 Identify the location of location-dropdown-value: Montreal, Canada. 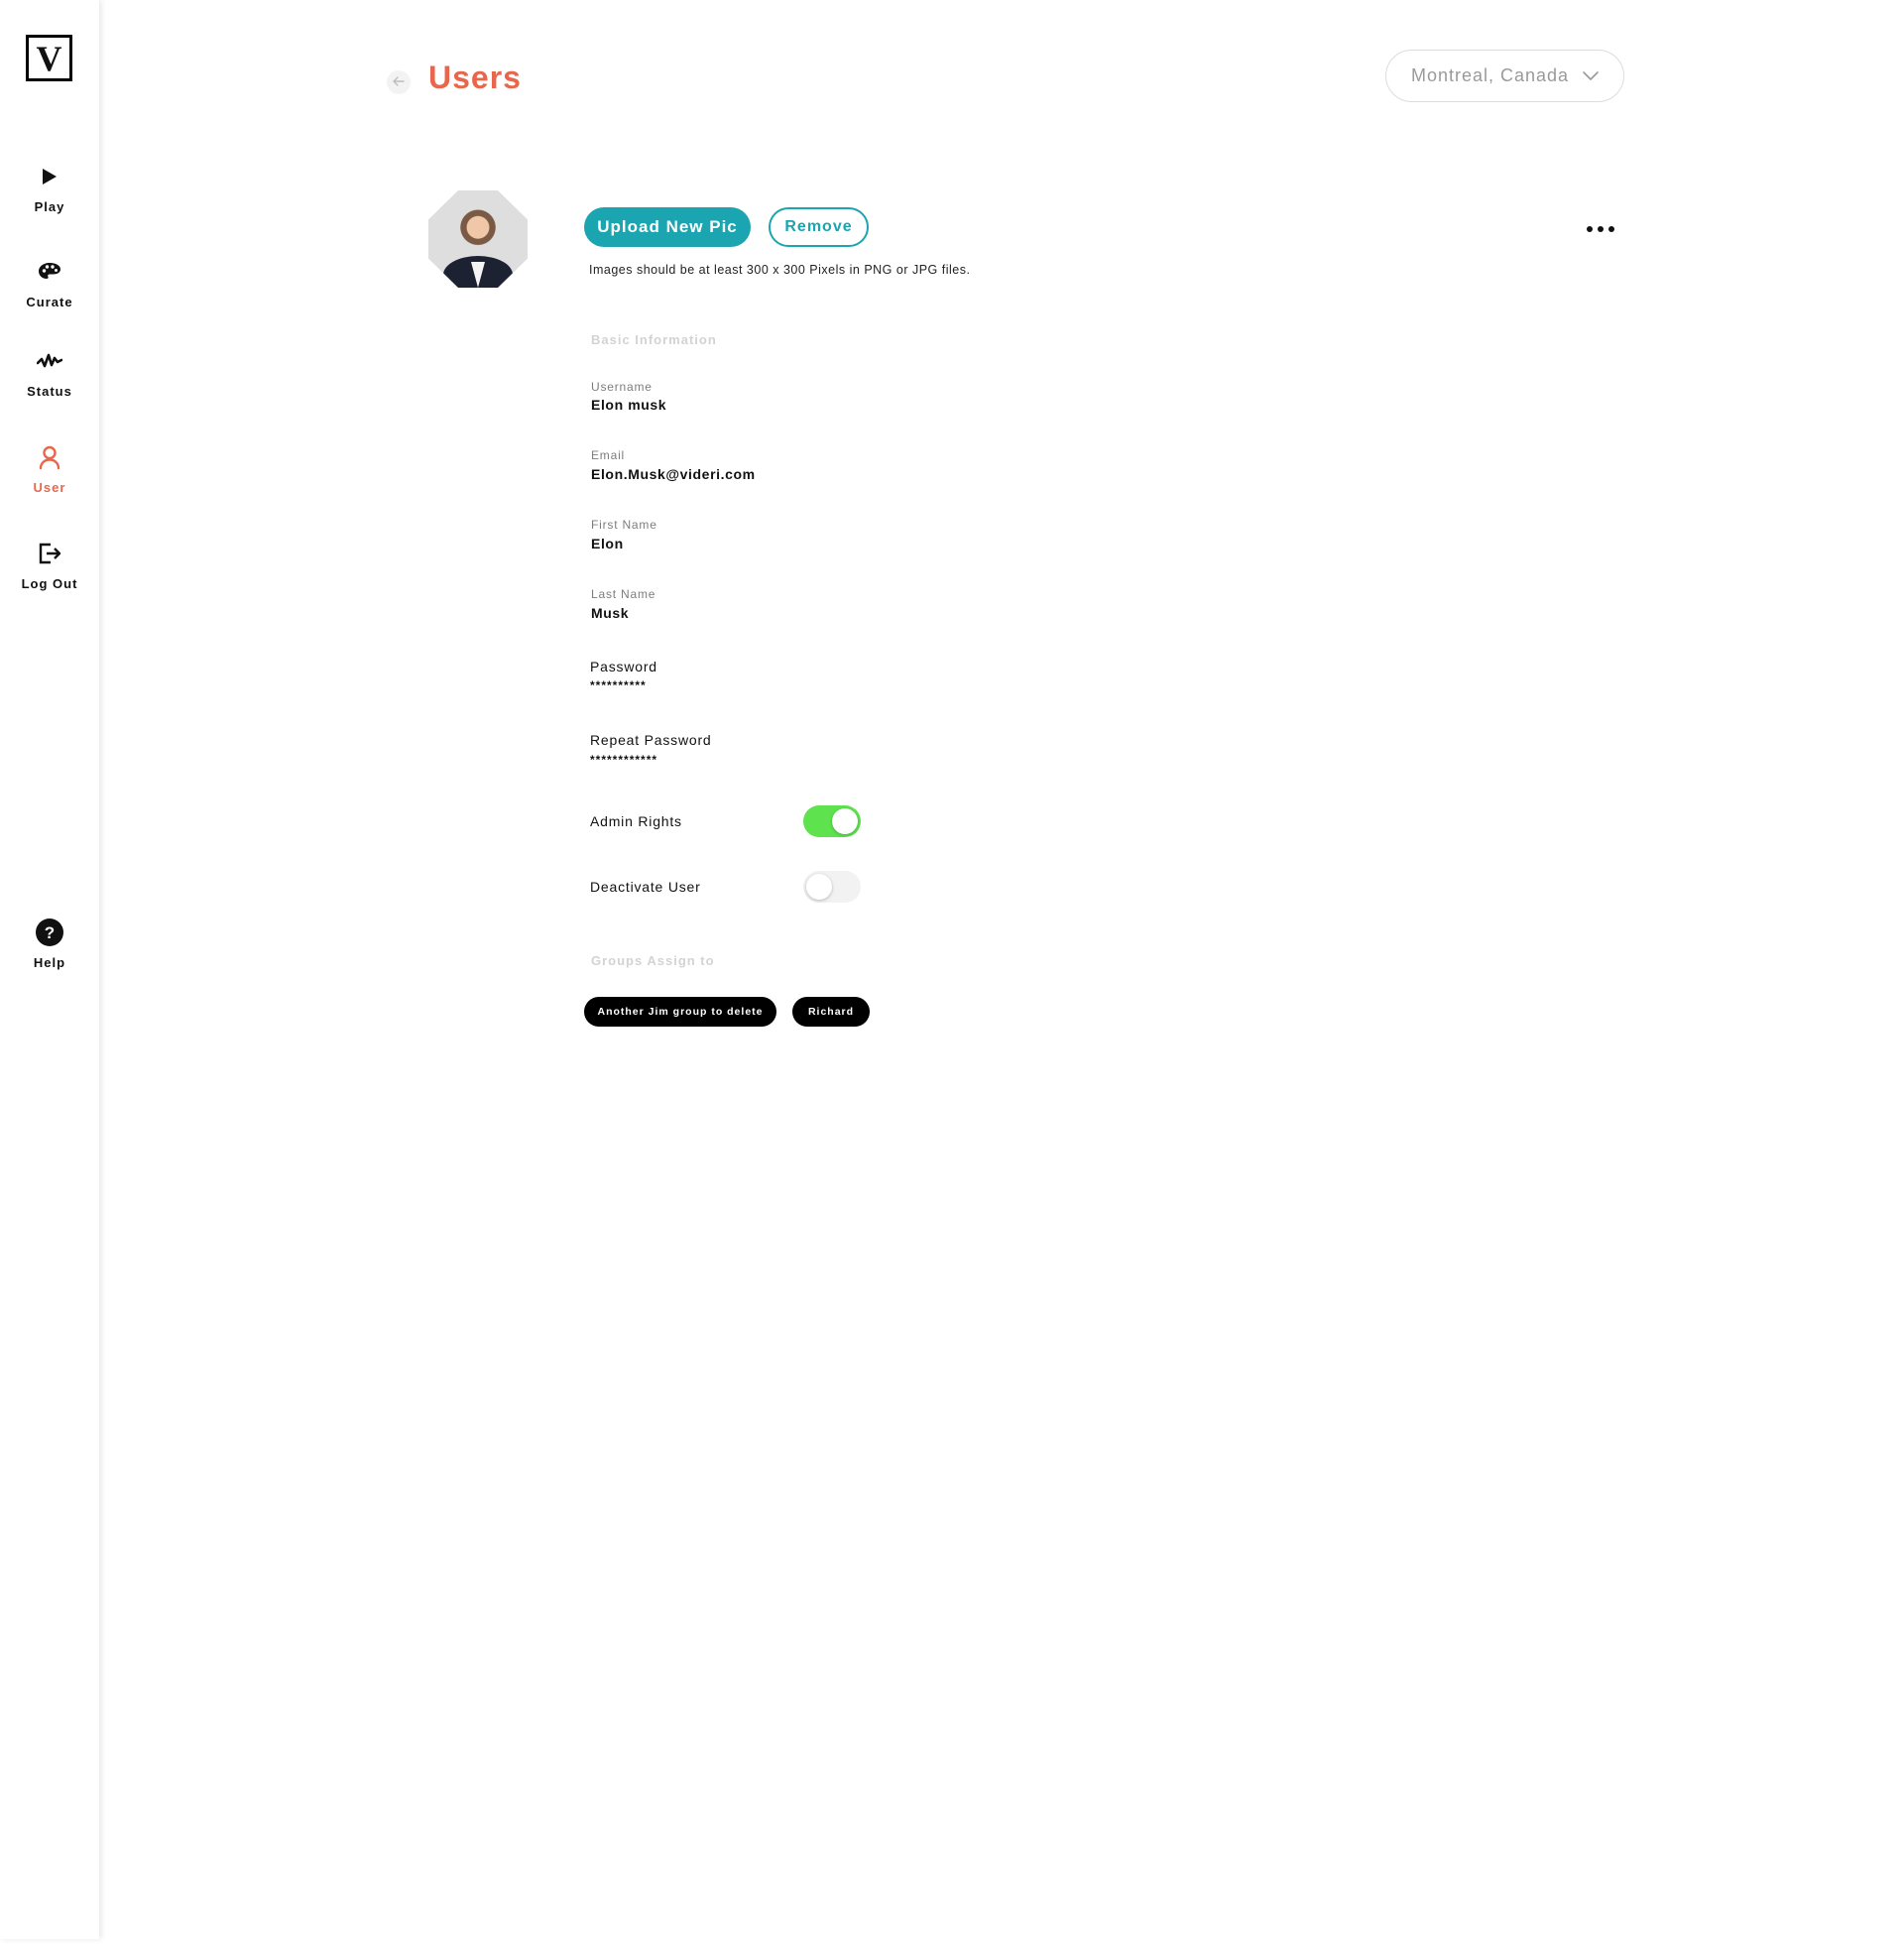
(1490, 75).